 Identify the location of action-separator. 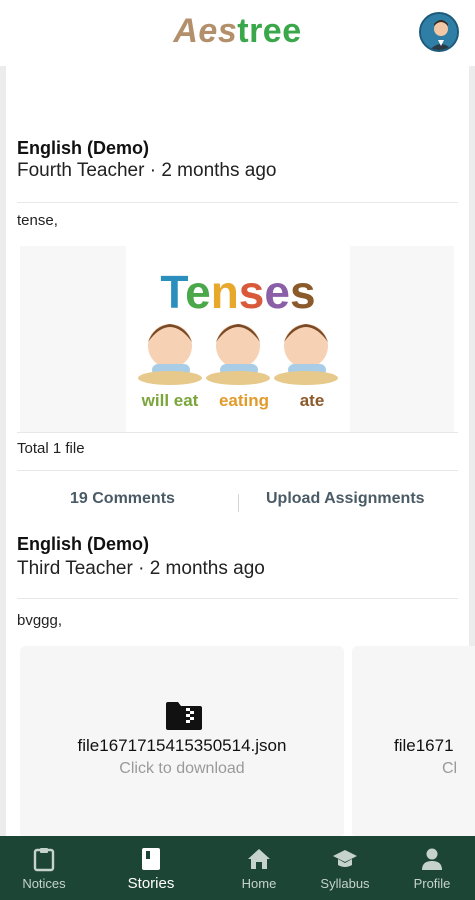
(238, 503).